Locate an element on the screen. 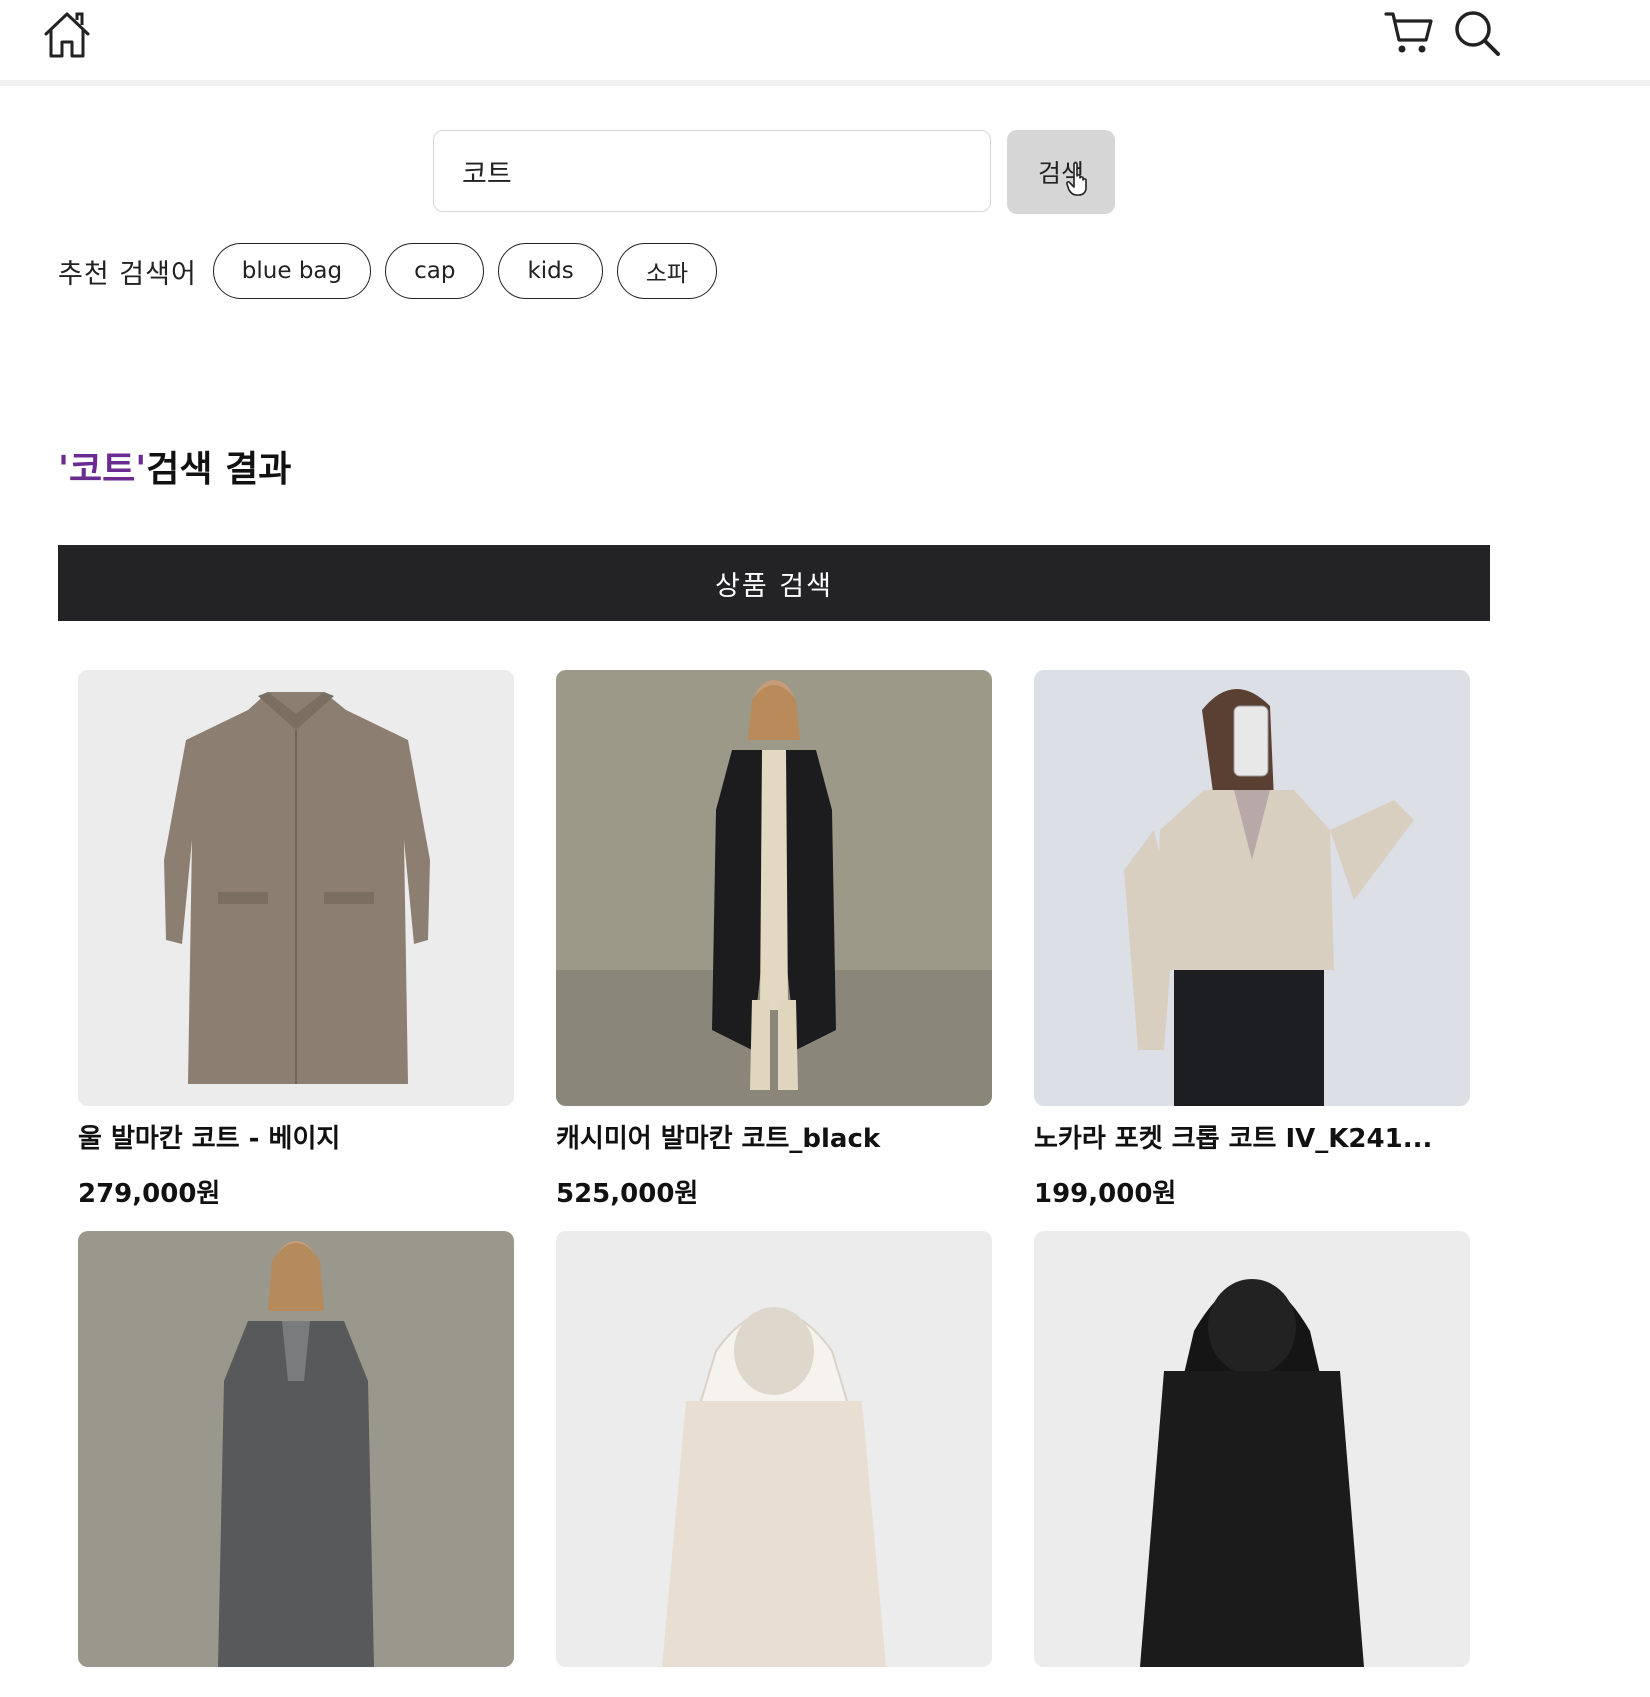 The width and height of the screenshot is (1650, 1697). product-price: 279,000원 is located at coordinates (149, 1194).